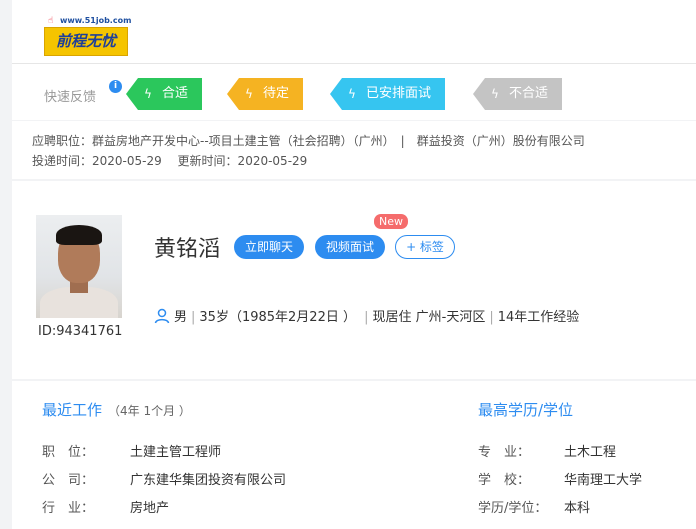 This screenshot has width=696, height=529. What do you see at coordinates (68, 452) in the screenshot?
I see `work-position-label: 职 位：` at bounding box center [68, 452].